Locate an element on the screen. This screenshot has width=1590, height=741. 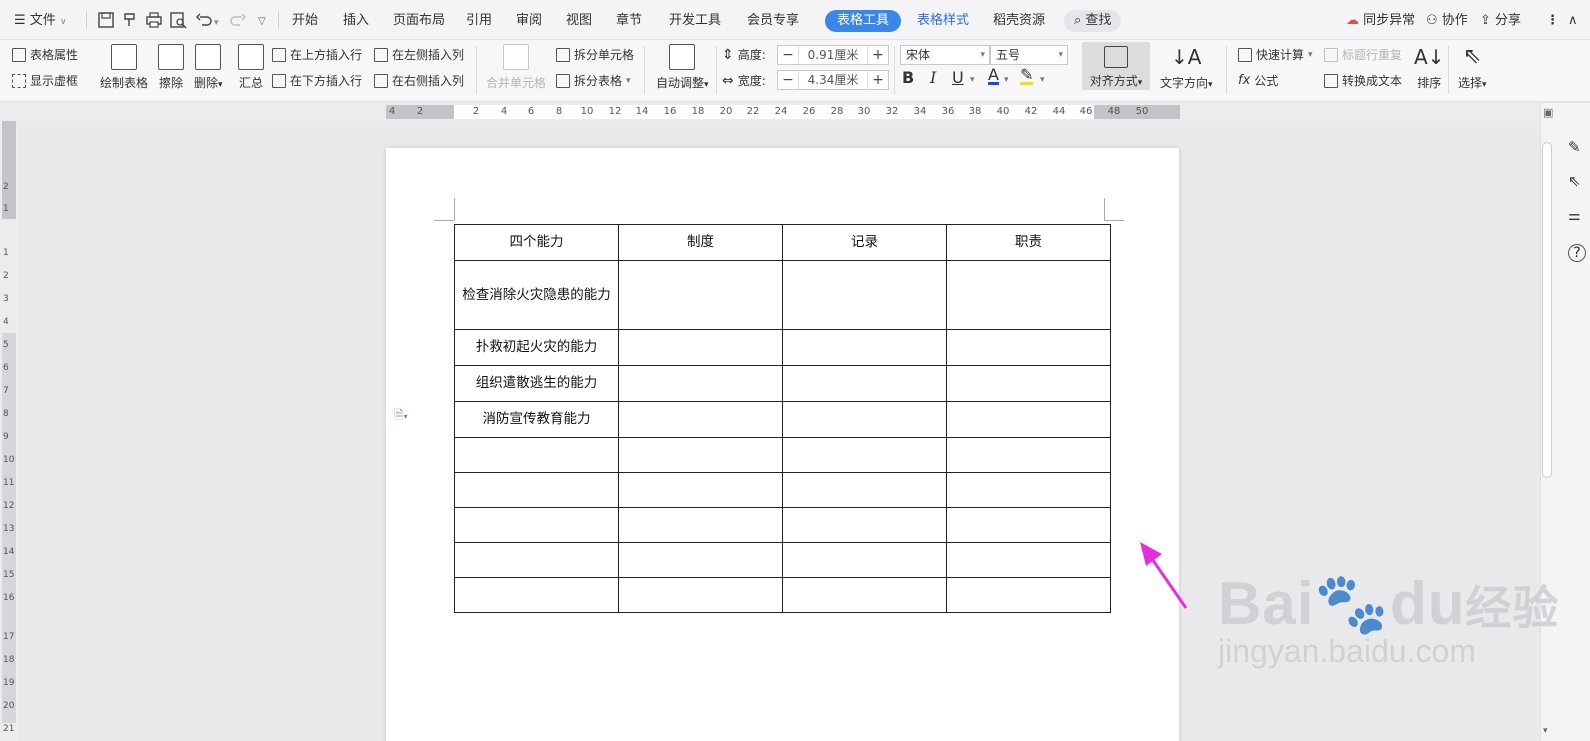
column-width-stepper: − 4.34厘米 + is located at coordinates (833, 80).